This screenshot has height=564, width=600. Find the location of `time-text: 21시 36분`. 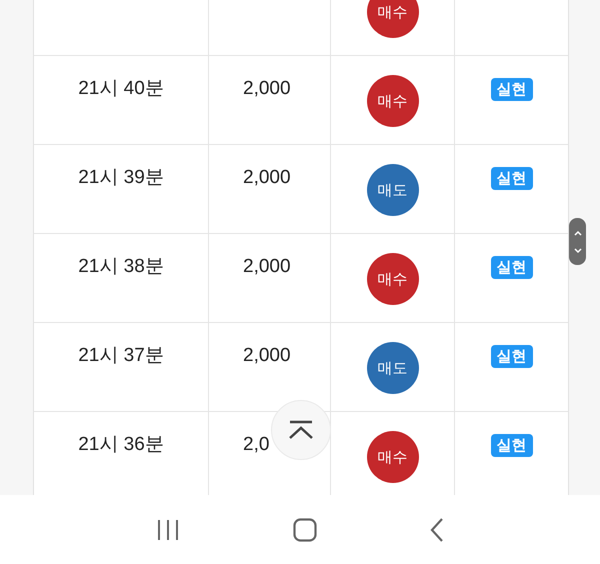

time-text: 21시 36분 is located at coordinates (121, 445).